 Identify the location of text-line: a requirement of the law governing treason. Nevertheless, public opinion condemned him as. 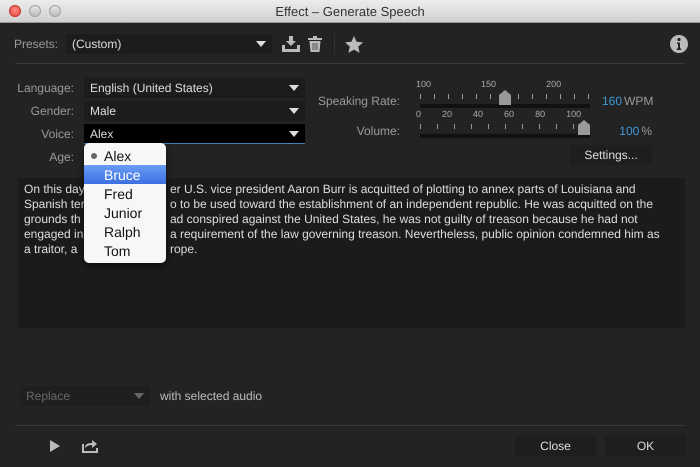
(415, 234).